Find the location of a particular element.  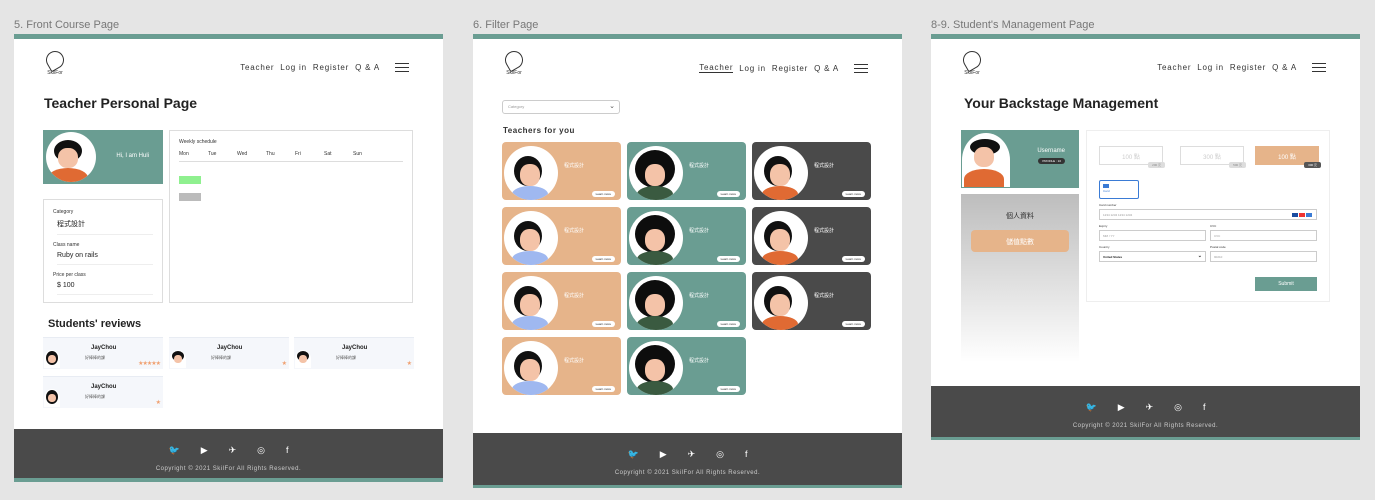

greeting: Hi, I am Huli is located at coordinates (132, 156).